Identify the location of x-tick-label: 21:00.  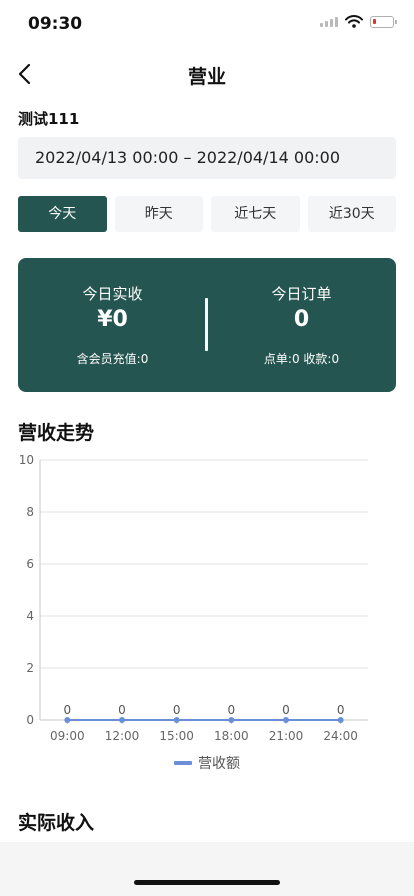
(286, 736).